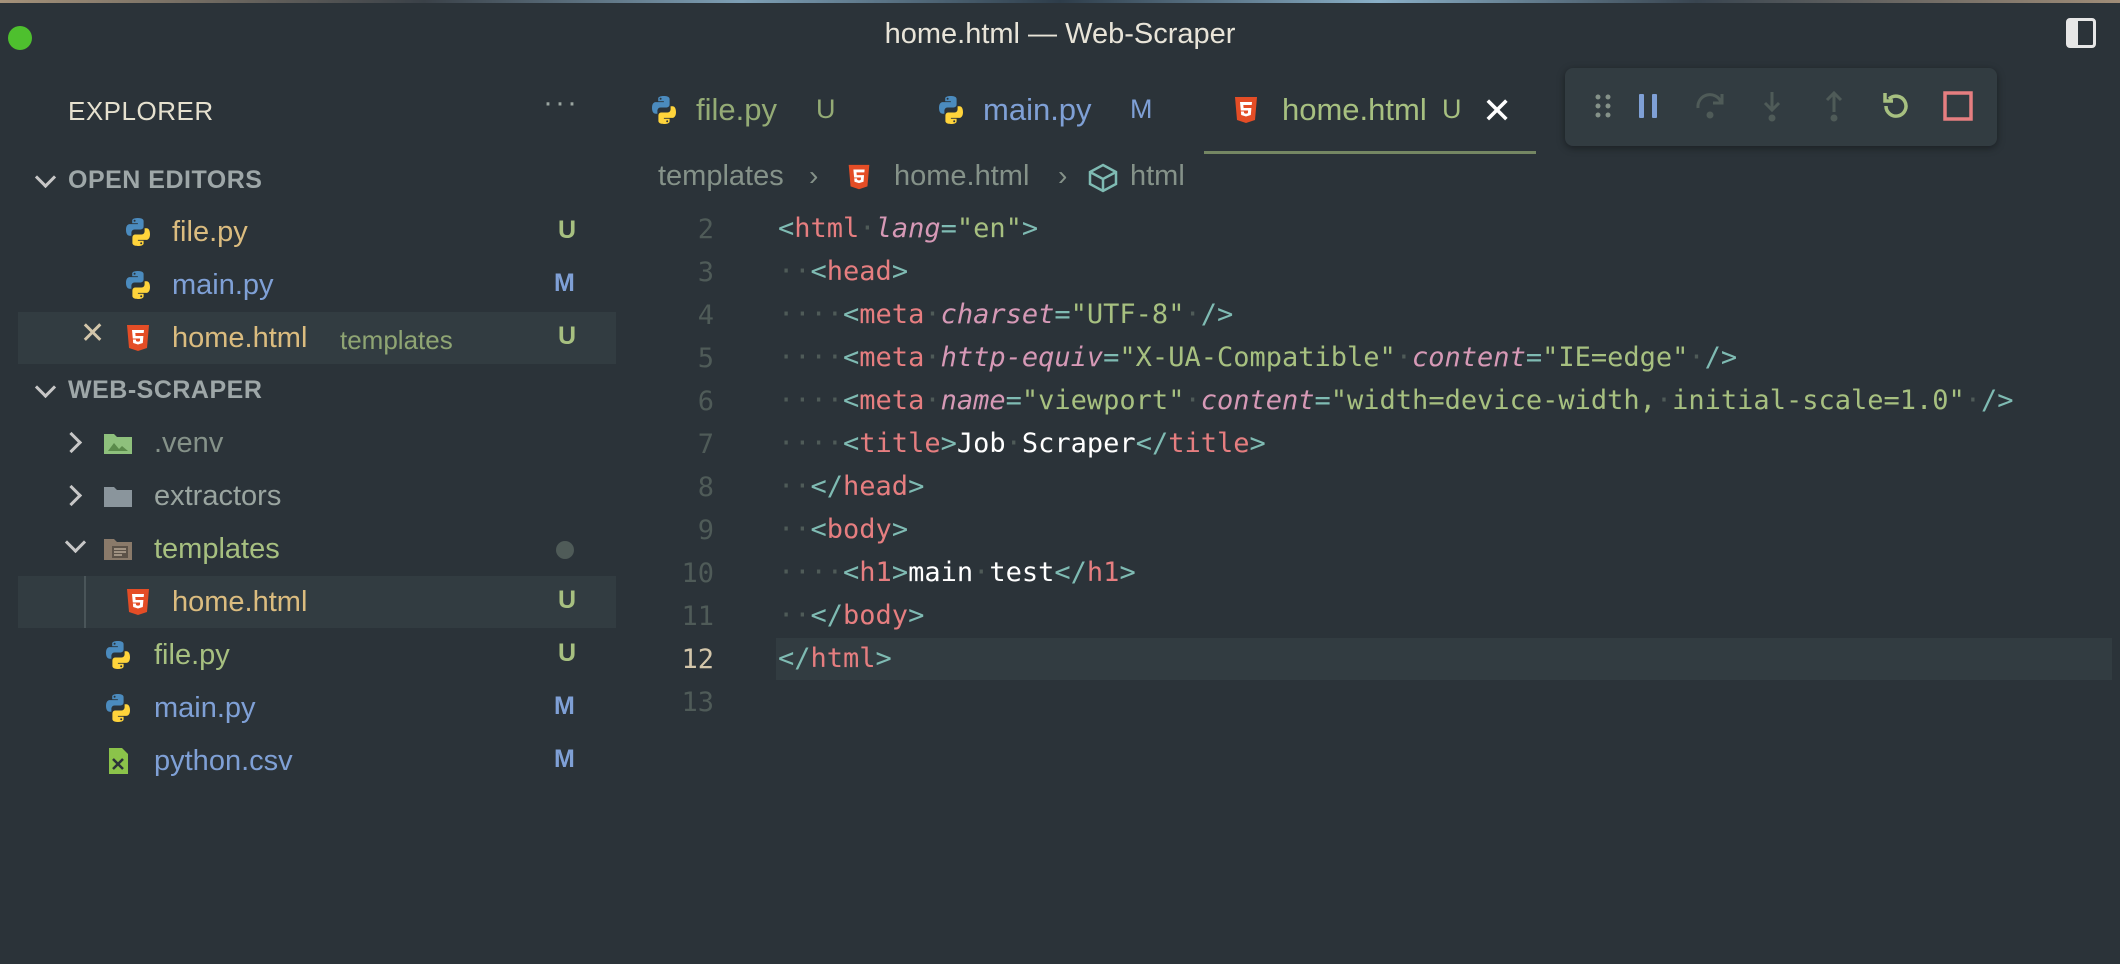  I want to click on file-label: python.csv, so click(223, 761).